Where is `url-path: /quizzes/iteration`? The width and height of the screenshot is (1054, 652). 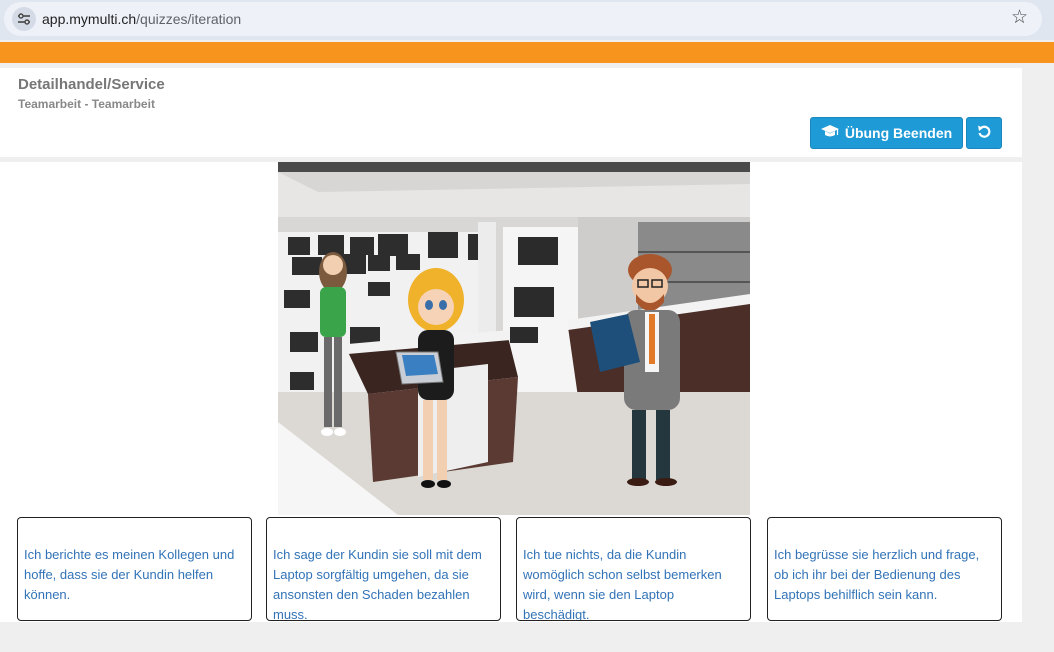
url-path: /quizzes/iteration is located at coordinates (189, 19).